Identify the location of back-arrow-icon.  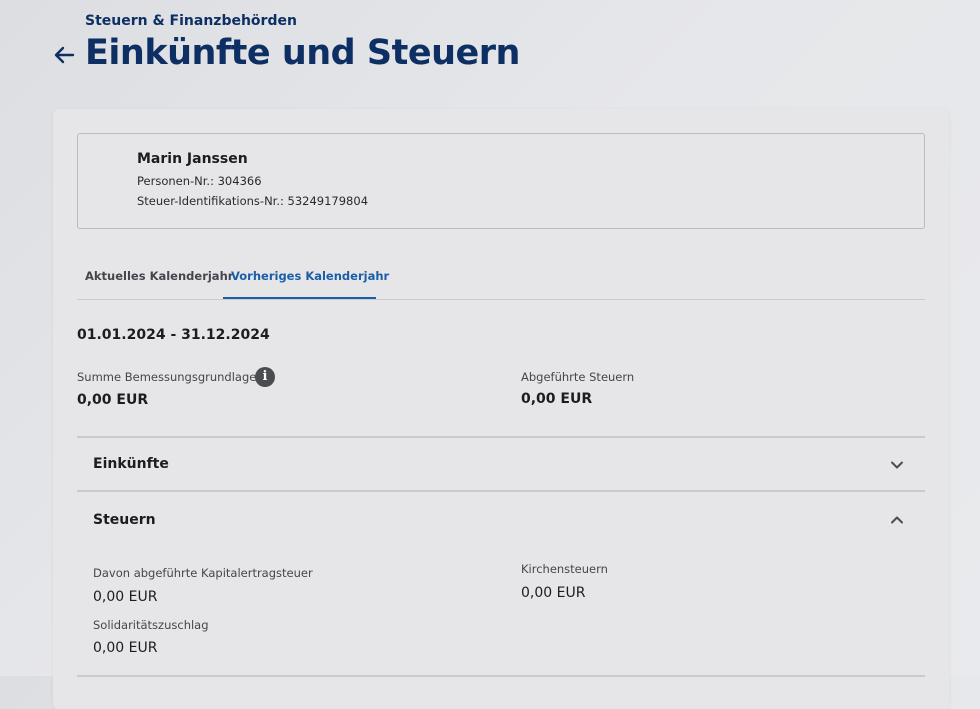
(65, 55).